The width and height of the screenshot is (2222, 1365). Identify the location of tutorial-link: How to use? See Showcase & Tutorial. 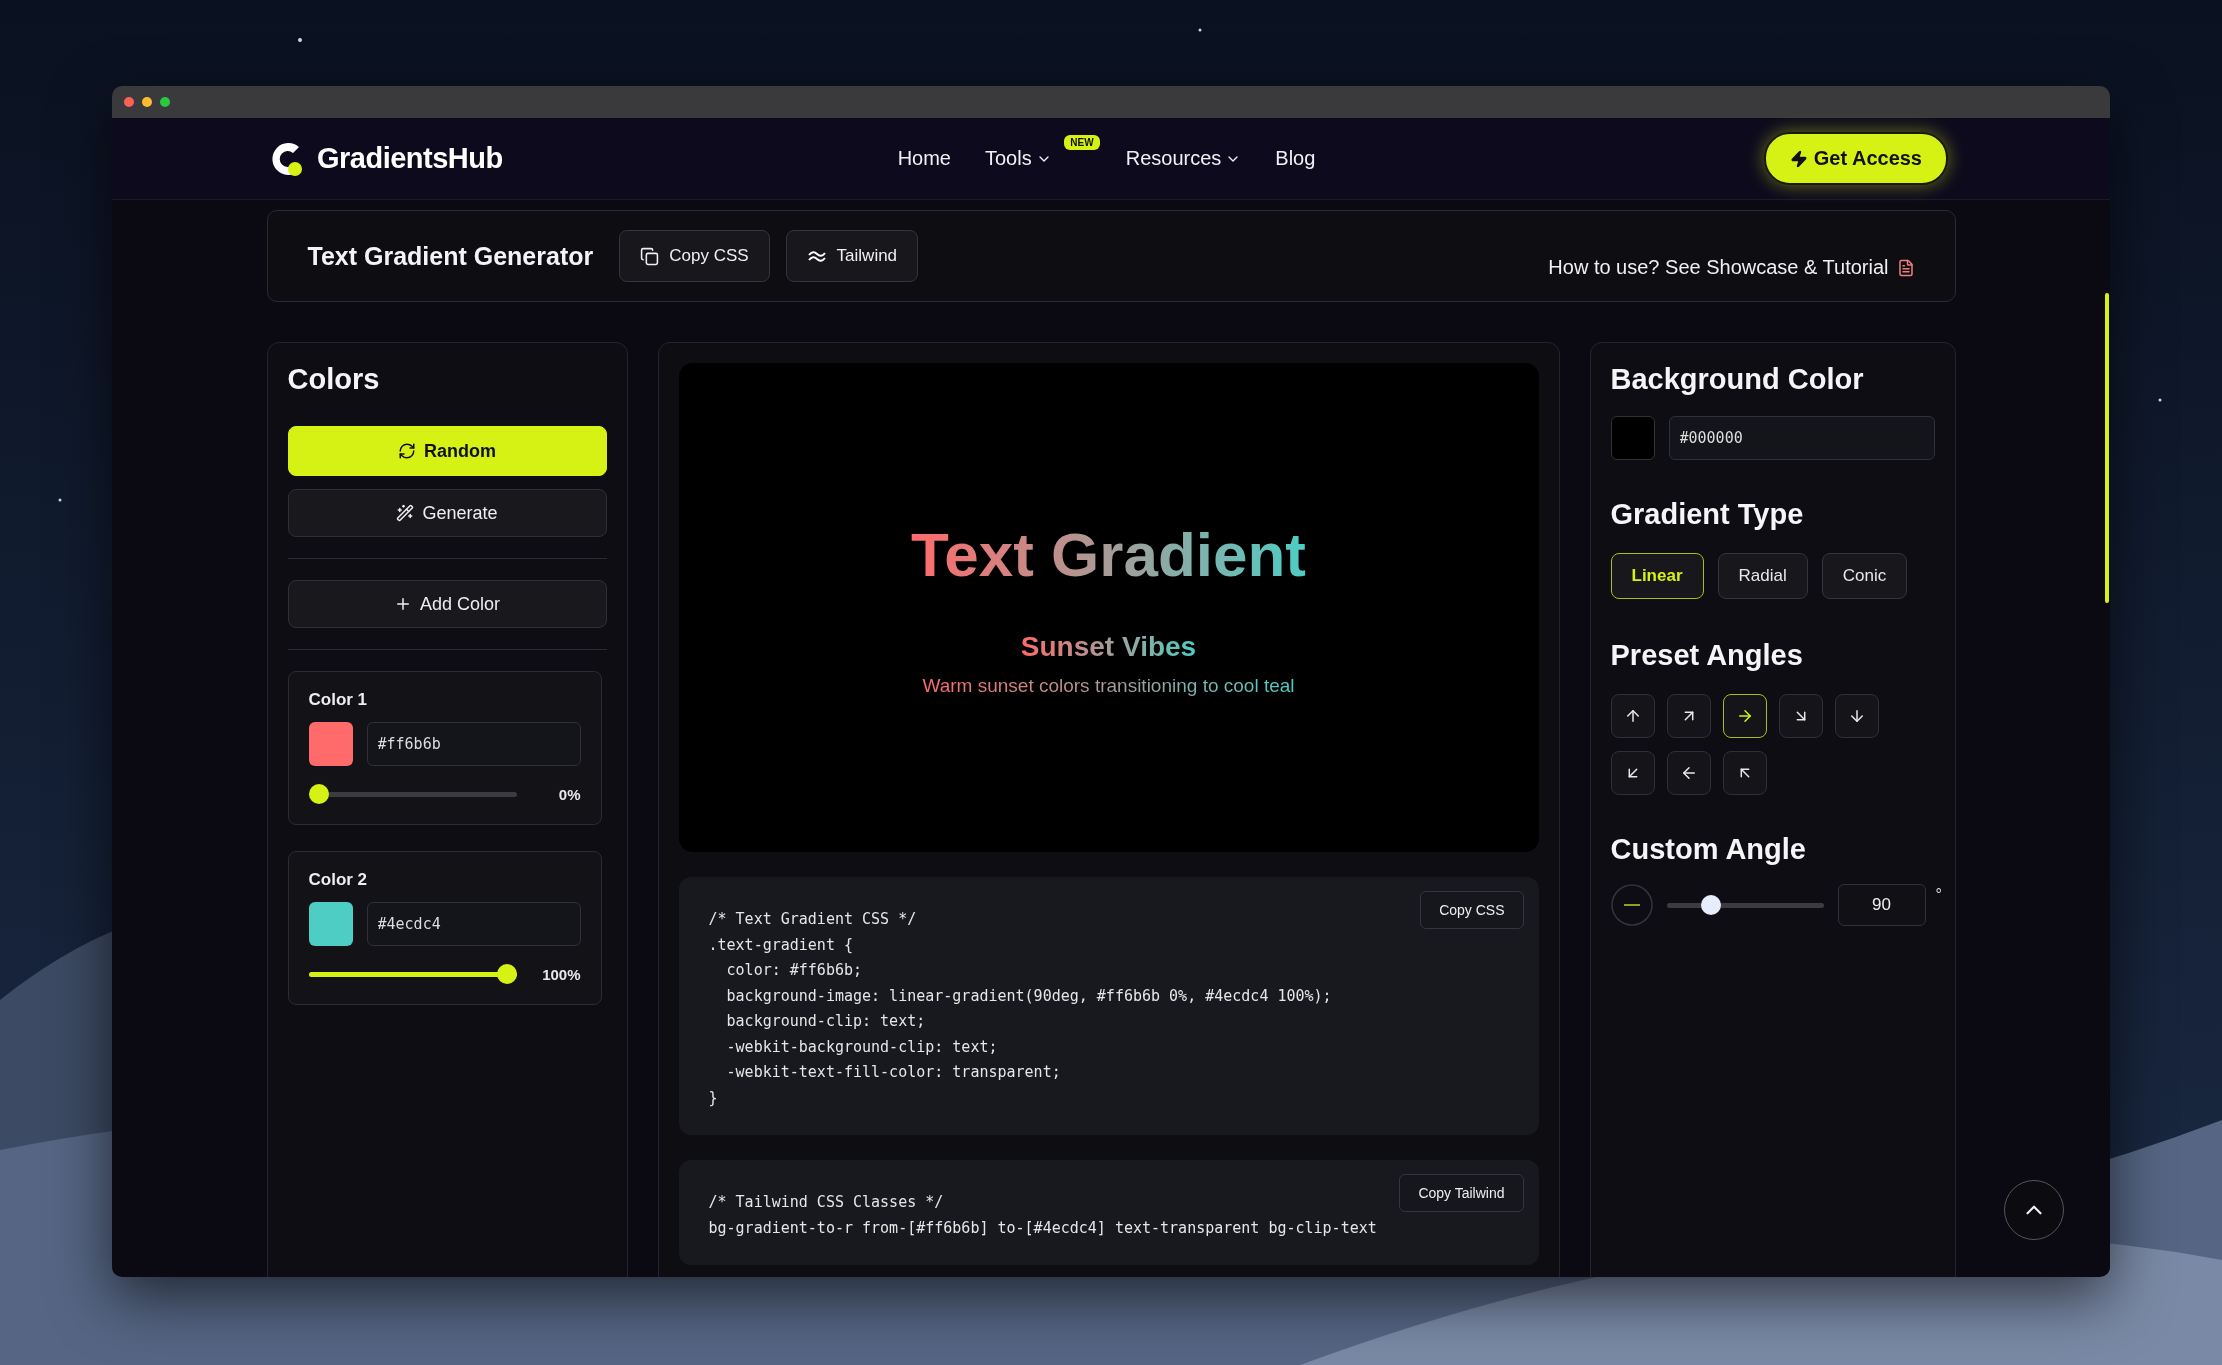
(1731, 267).